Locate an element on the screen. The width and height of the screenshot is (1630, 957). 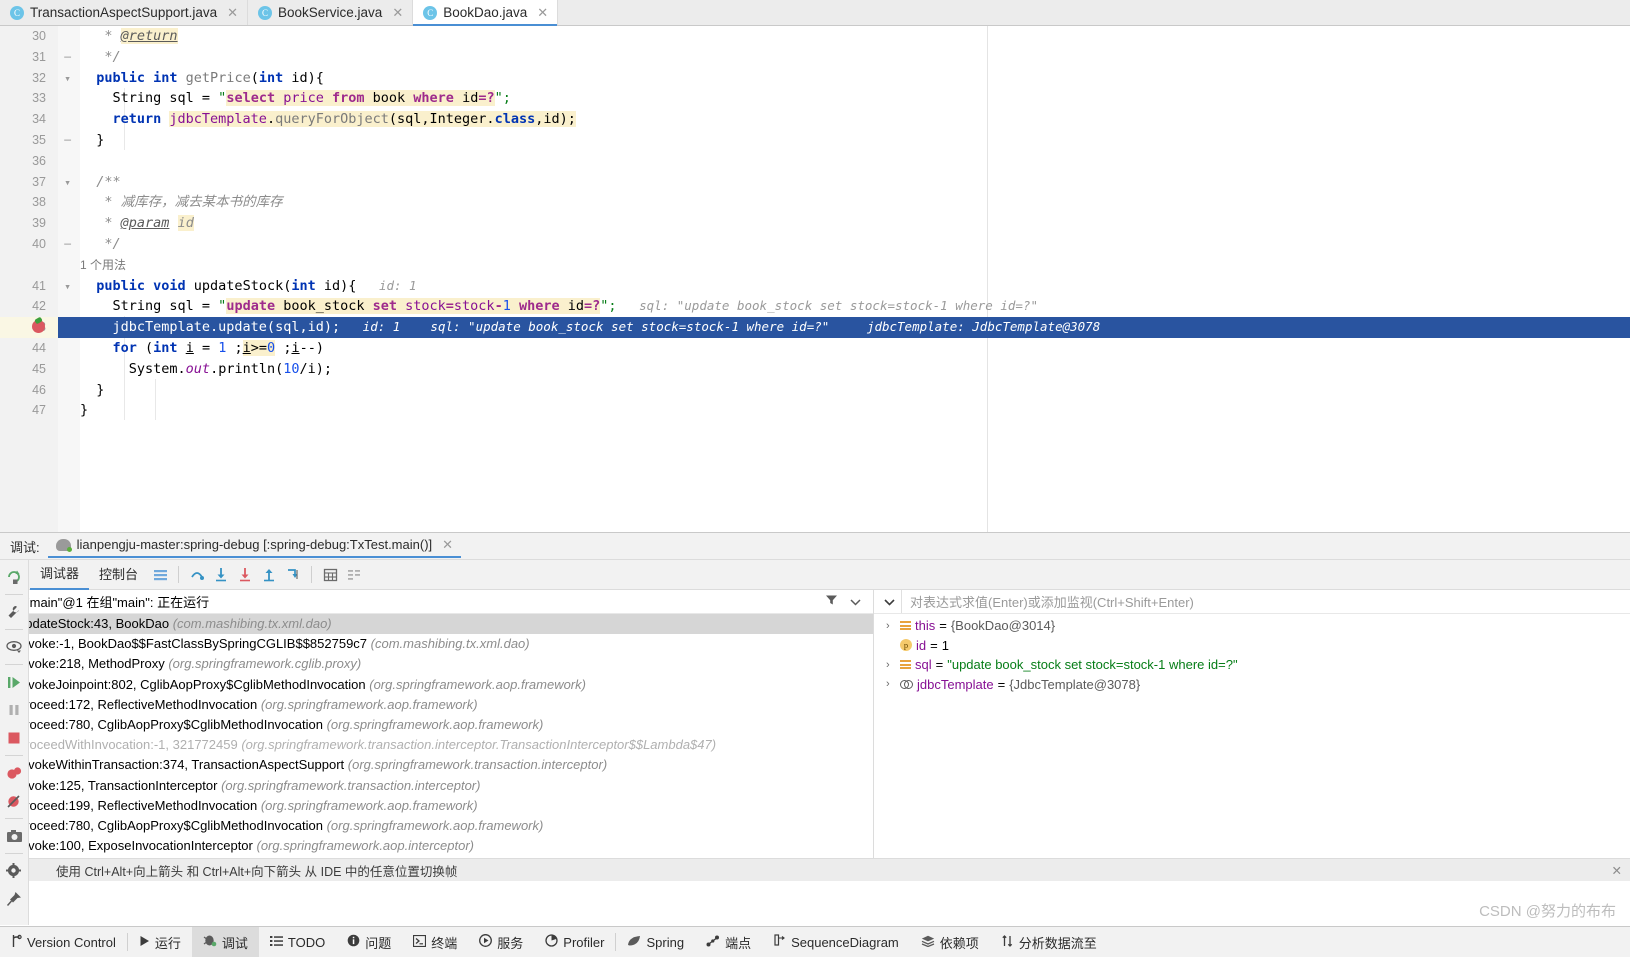
statusbar-item-dataflow: 分析数据流至 is located at coordinates (1049, 942).